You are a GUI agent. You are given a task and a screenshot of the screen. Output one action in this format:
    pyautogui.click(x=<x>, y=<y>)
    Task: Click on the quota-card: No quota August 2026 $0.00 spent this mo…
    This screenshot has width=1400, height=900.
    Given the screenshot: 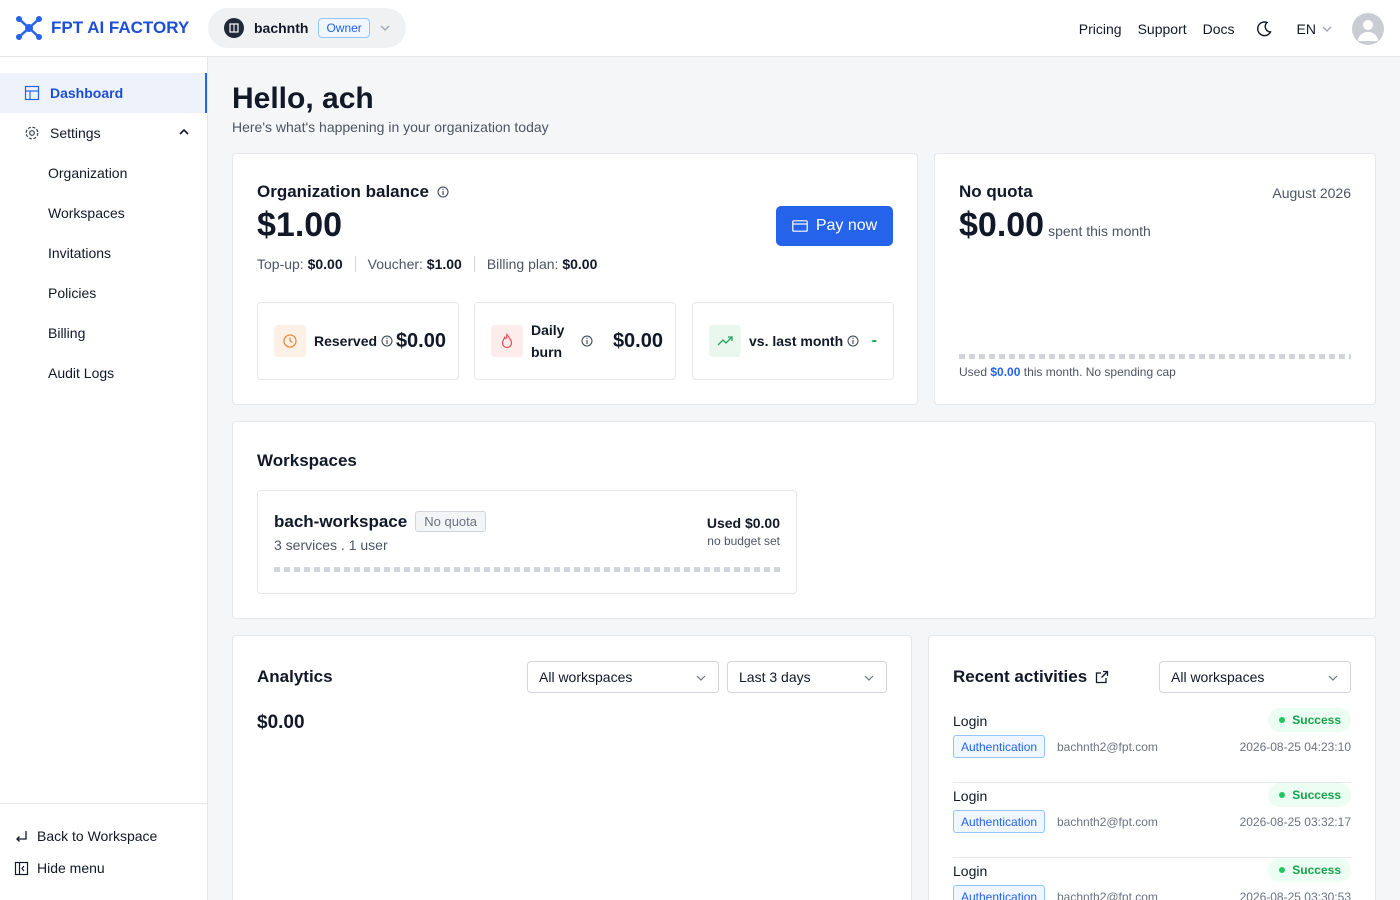 What is the action you would take?
    pyautogui.click(x=1155, y=279)
    